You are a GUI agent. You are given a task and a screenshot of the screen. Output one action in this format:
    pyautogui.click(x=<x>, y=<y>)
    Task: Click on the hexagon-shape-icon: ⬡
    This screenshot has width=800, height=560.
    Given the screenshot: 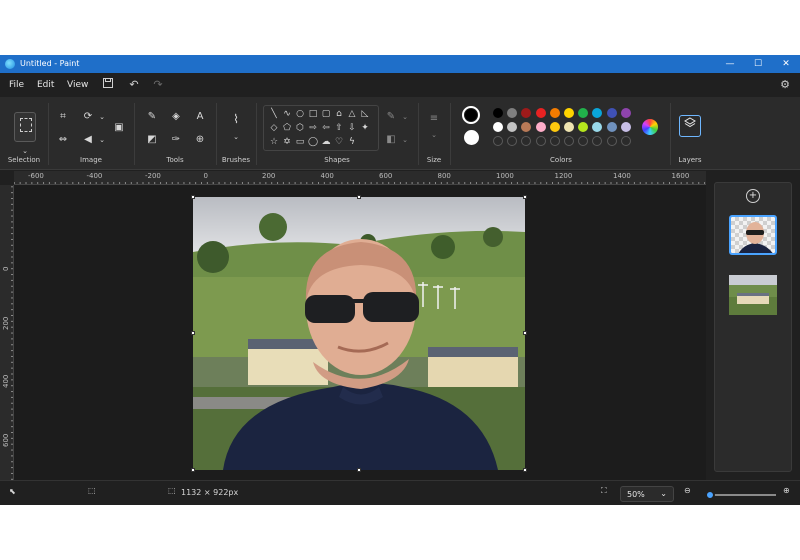 What is the action you would take?
    pyautogui.click(x=300, y=128)
    